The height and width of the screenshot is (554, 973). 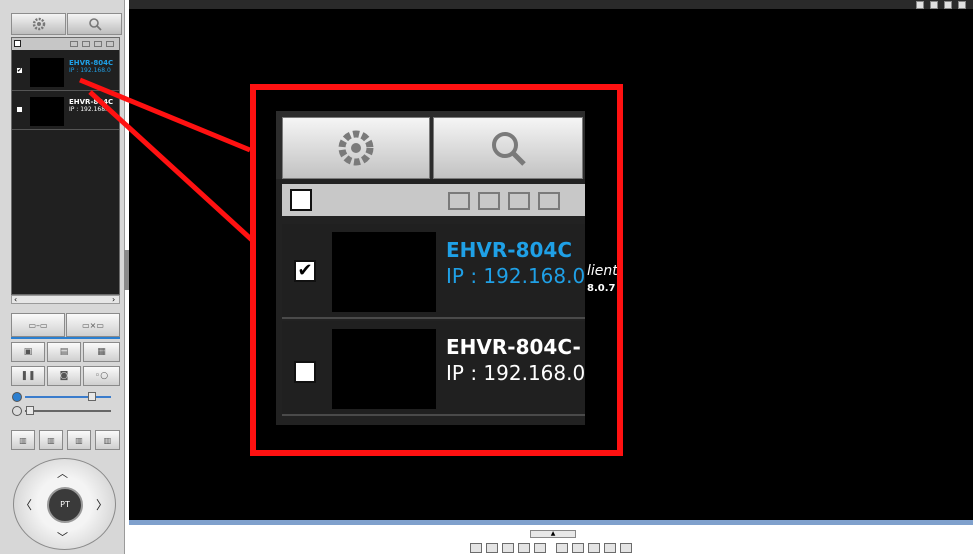 I want to click on zoom-device-row: EHVR-804C- IP : 192.168.0, so click(x=433, y=368).